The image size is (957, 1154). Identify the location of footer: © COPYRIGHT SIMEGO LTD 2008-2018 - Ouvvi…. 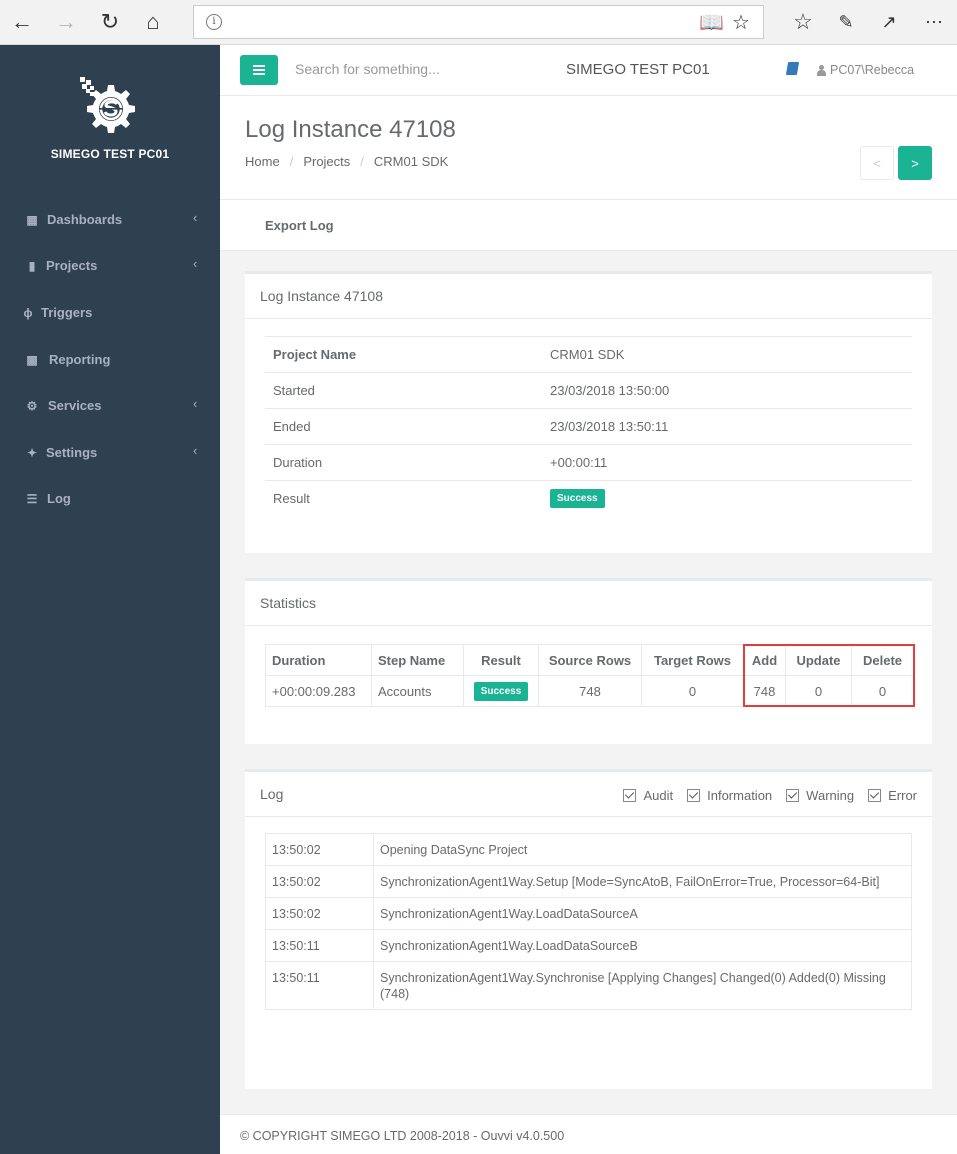
(588, 1134).